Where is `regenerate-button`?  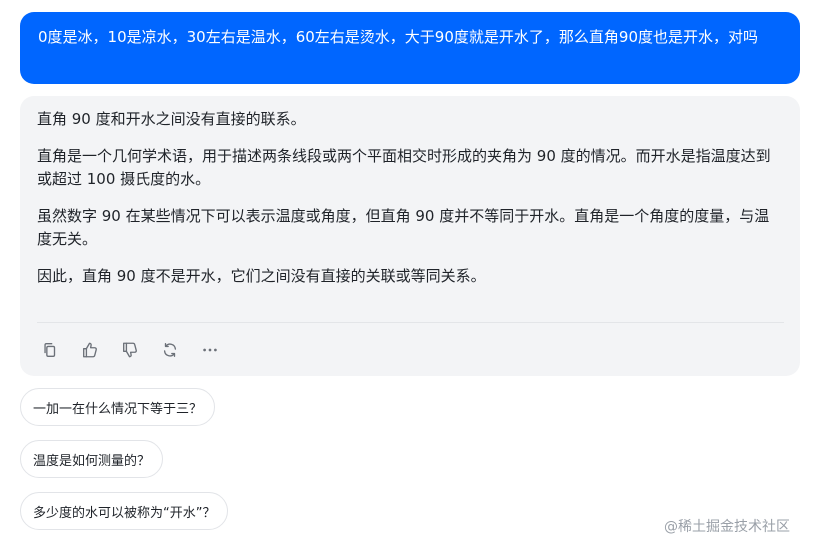 regenerate-button is located at coordinates (170, 350).